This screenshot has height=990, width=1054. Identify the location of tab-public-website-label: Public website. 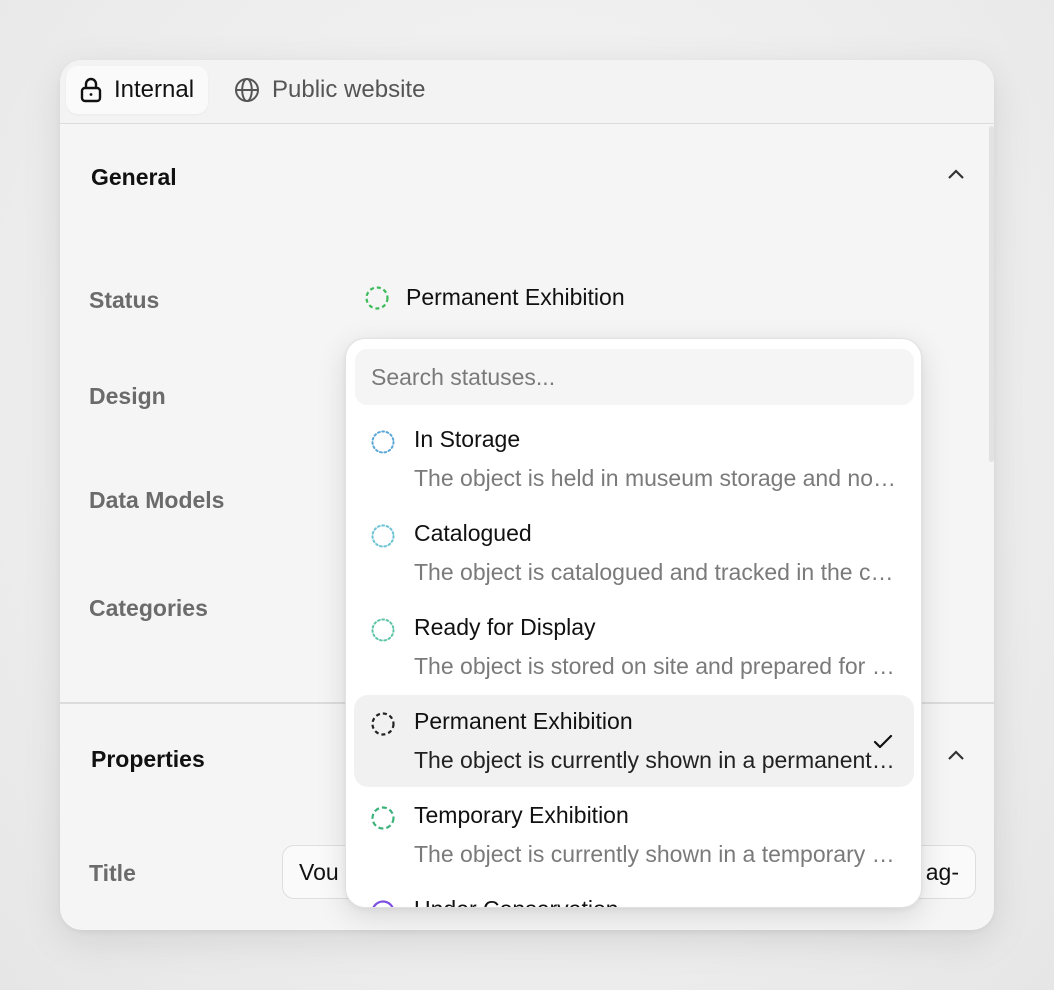
(349, 89).